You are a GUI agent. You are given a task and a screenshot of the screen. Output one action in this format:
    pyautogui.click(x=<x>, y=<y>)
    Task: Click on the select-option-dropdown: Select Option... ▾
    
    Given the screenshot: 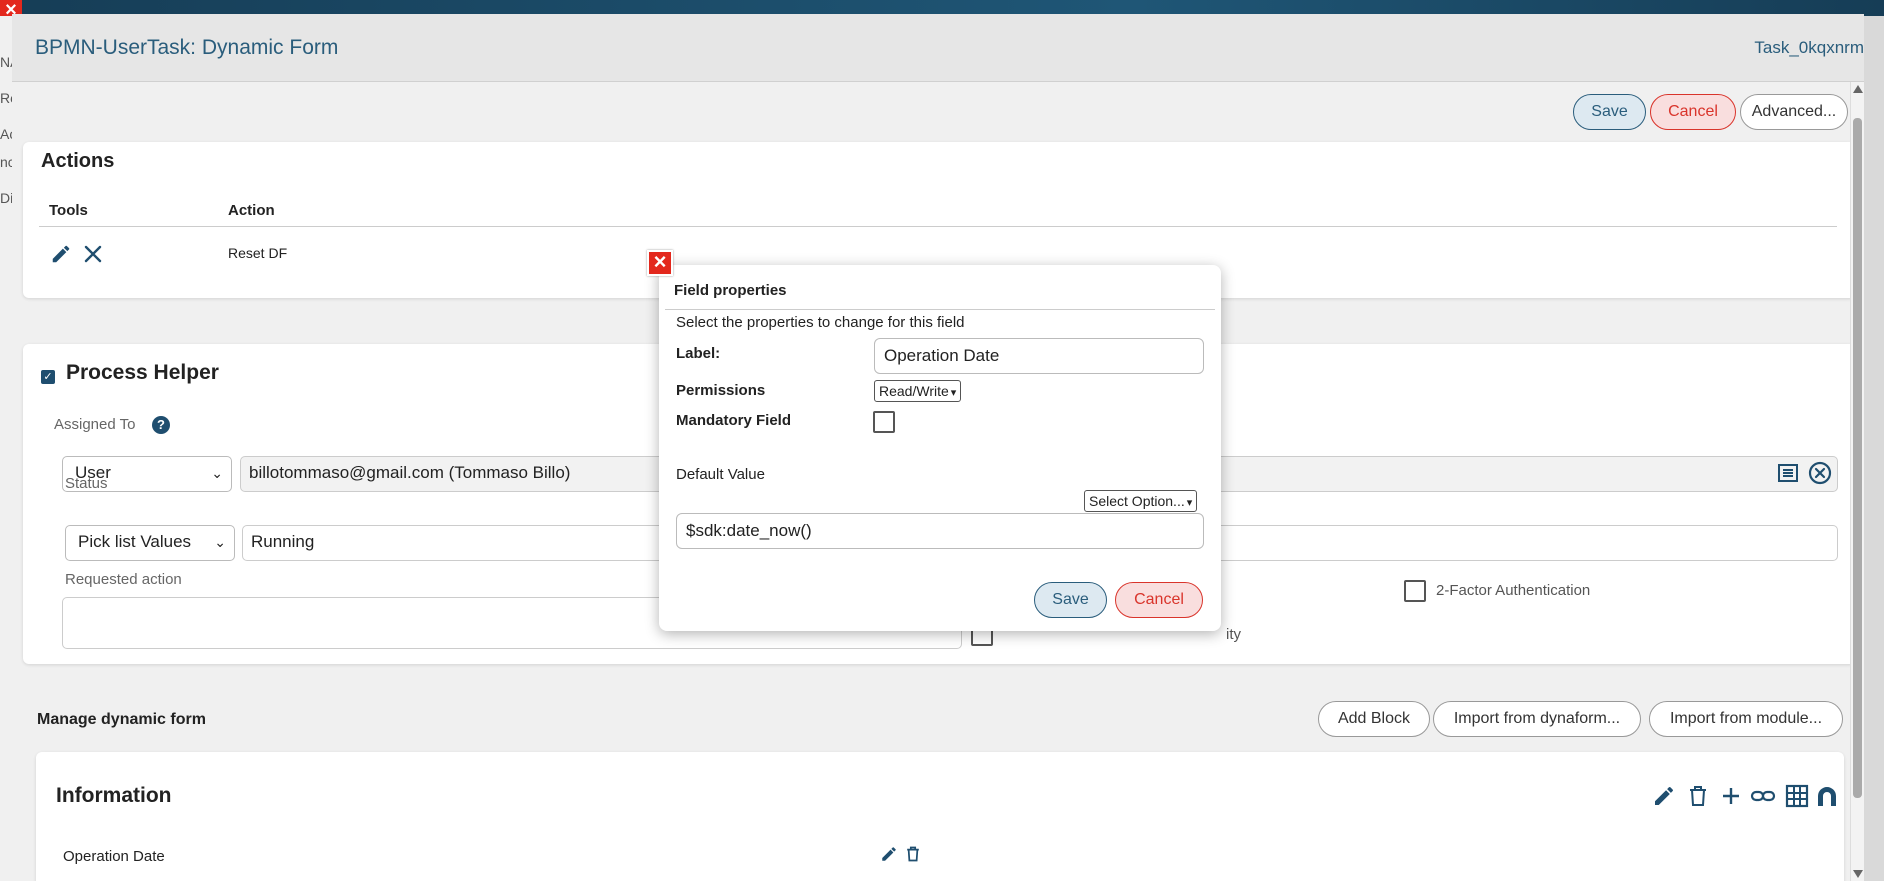 What is the action you would take?
    pyautogui.click(x=1141, y=501)
    